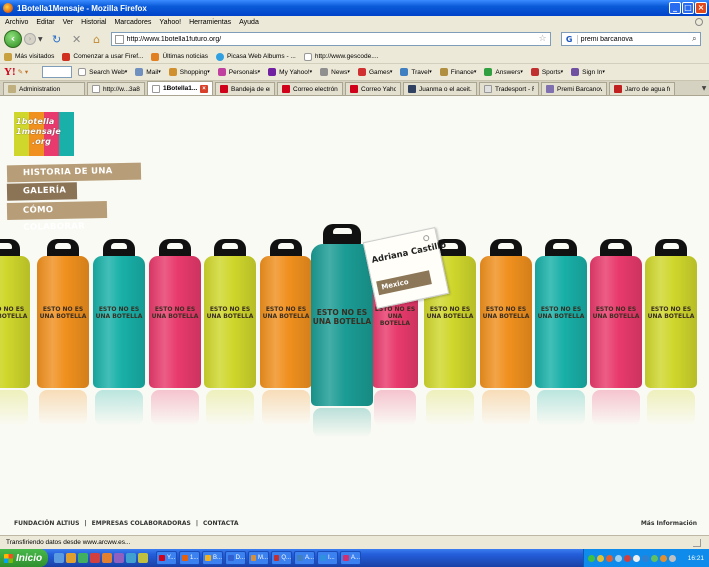 This screenshot has height=567, width=709. Describe the element at coordinates (148, 72) in the screenshot. I see `yahoo-toolbar-item: Mail ▾` at that location.